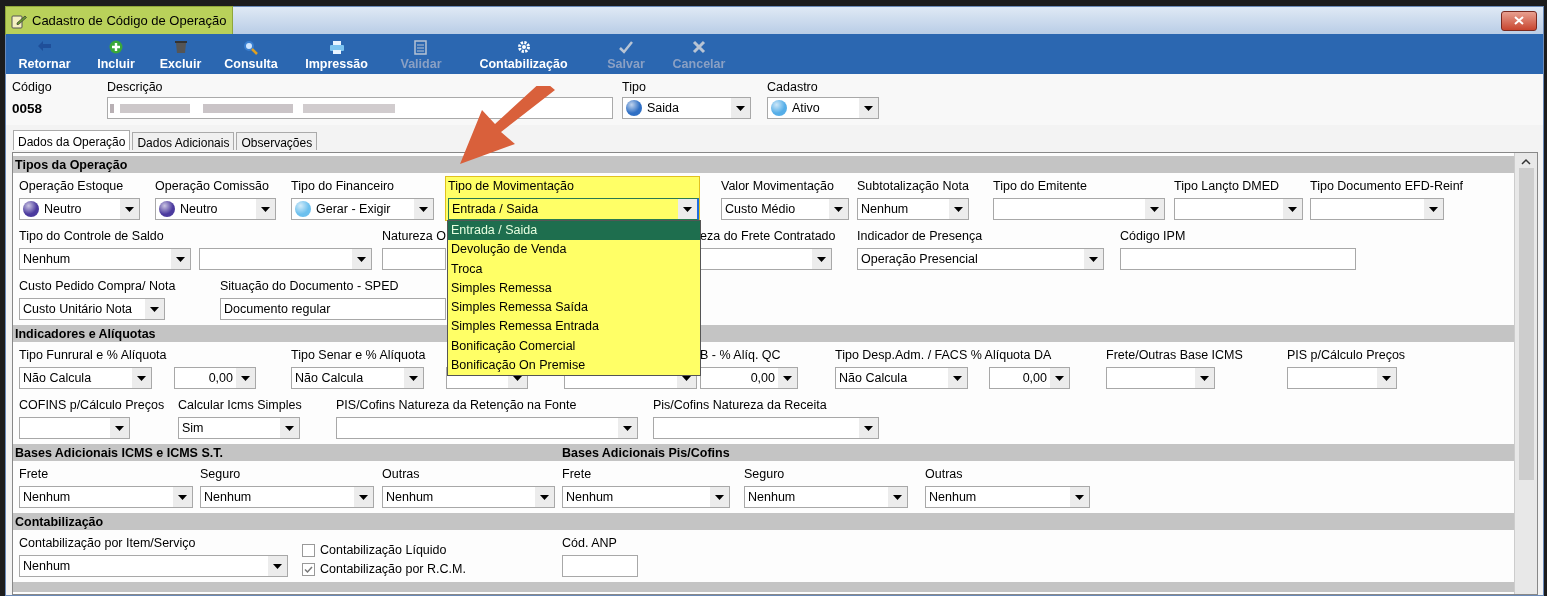 This screenshot has height=596, width=1547. Describe the element at coordinates (116, 47) in the screenshot. I see `plus-icon` at that location.